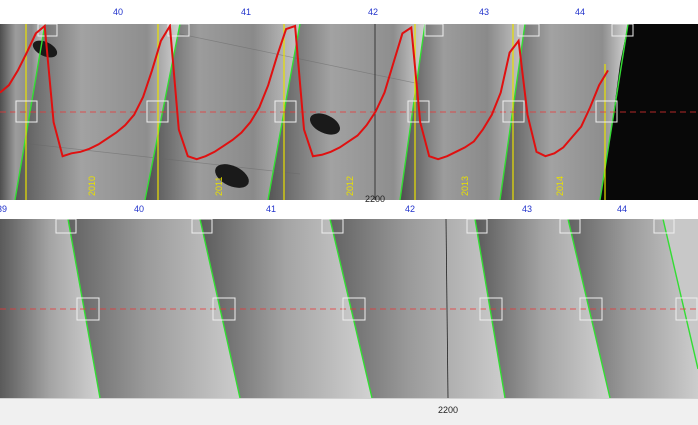 Image resolution: width=698 pixels, height=425 pixels. I want to click on ring-label: 39, so click(4, 209).